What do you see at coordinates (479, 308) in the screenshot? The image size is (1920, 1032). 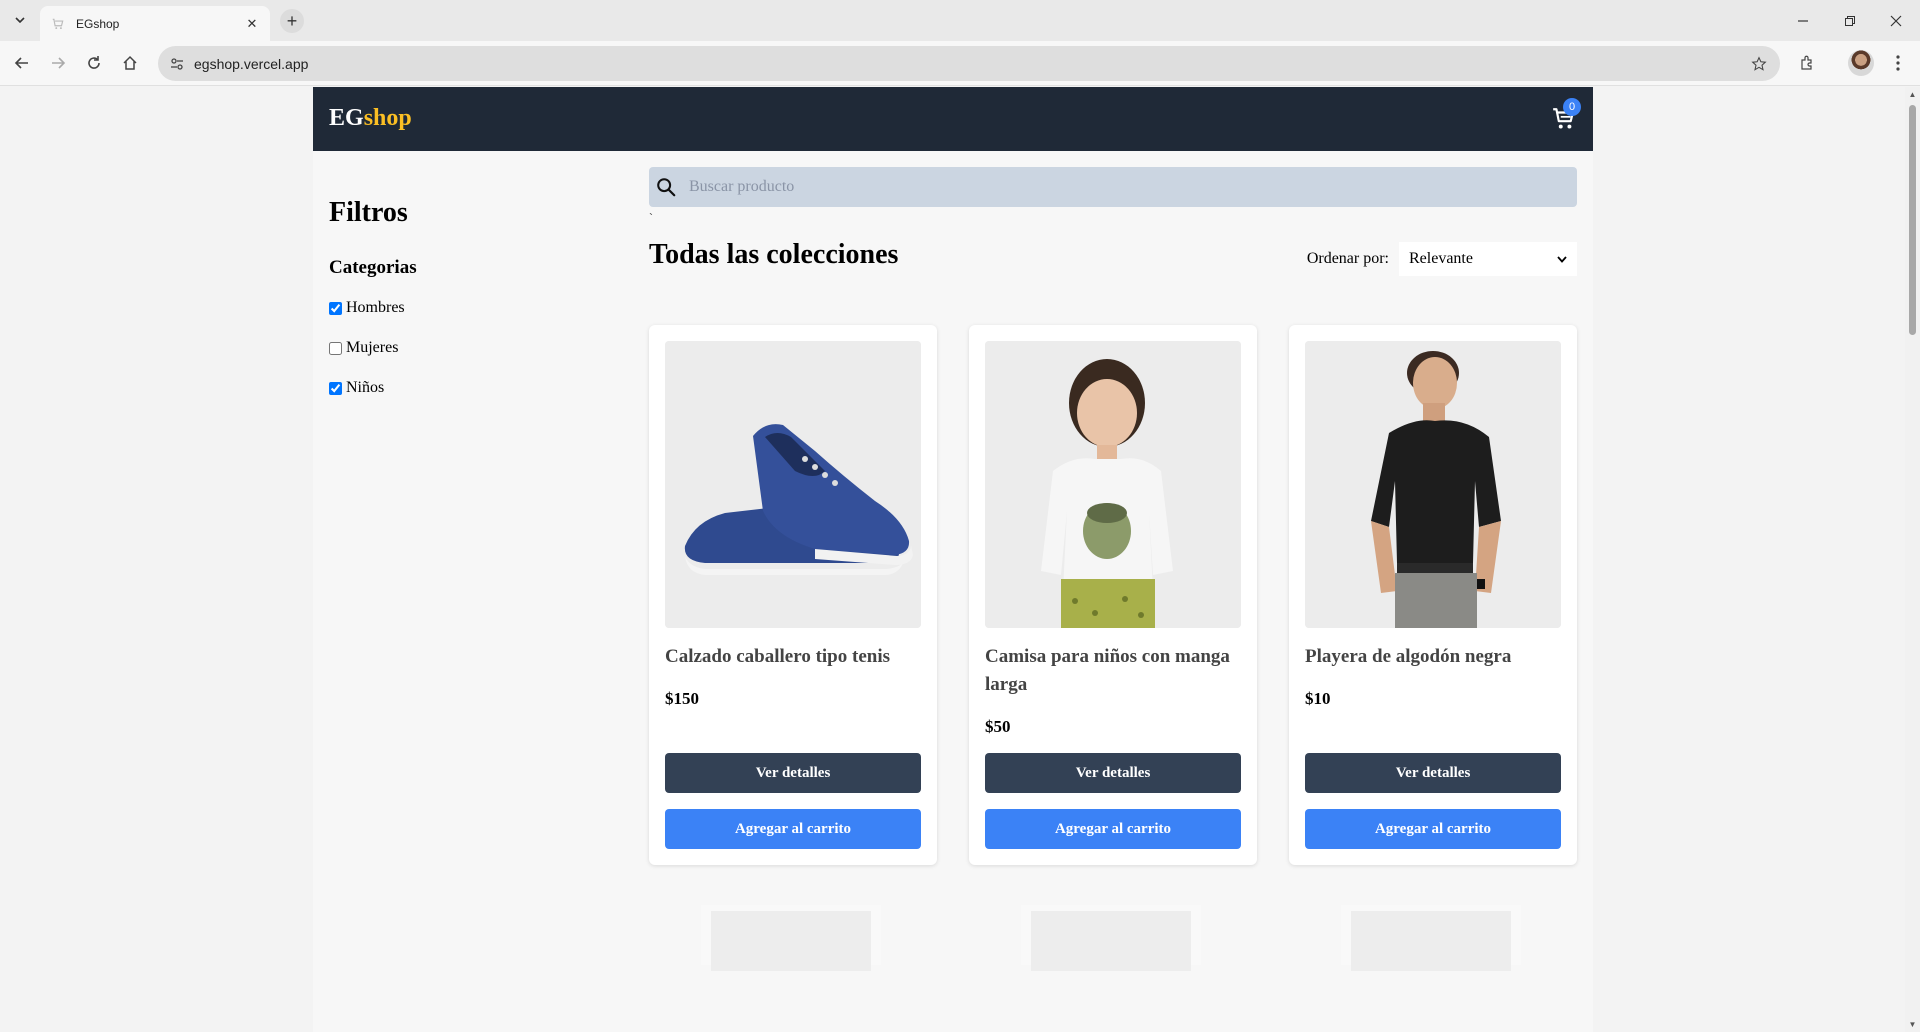 I see `category-filter-hombres: Hombres` at bounding box center [479, 308].